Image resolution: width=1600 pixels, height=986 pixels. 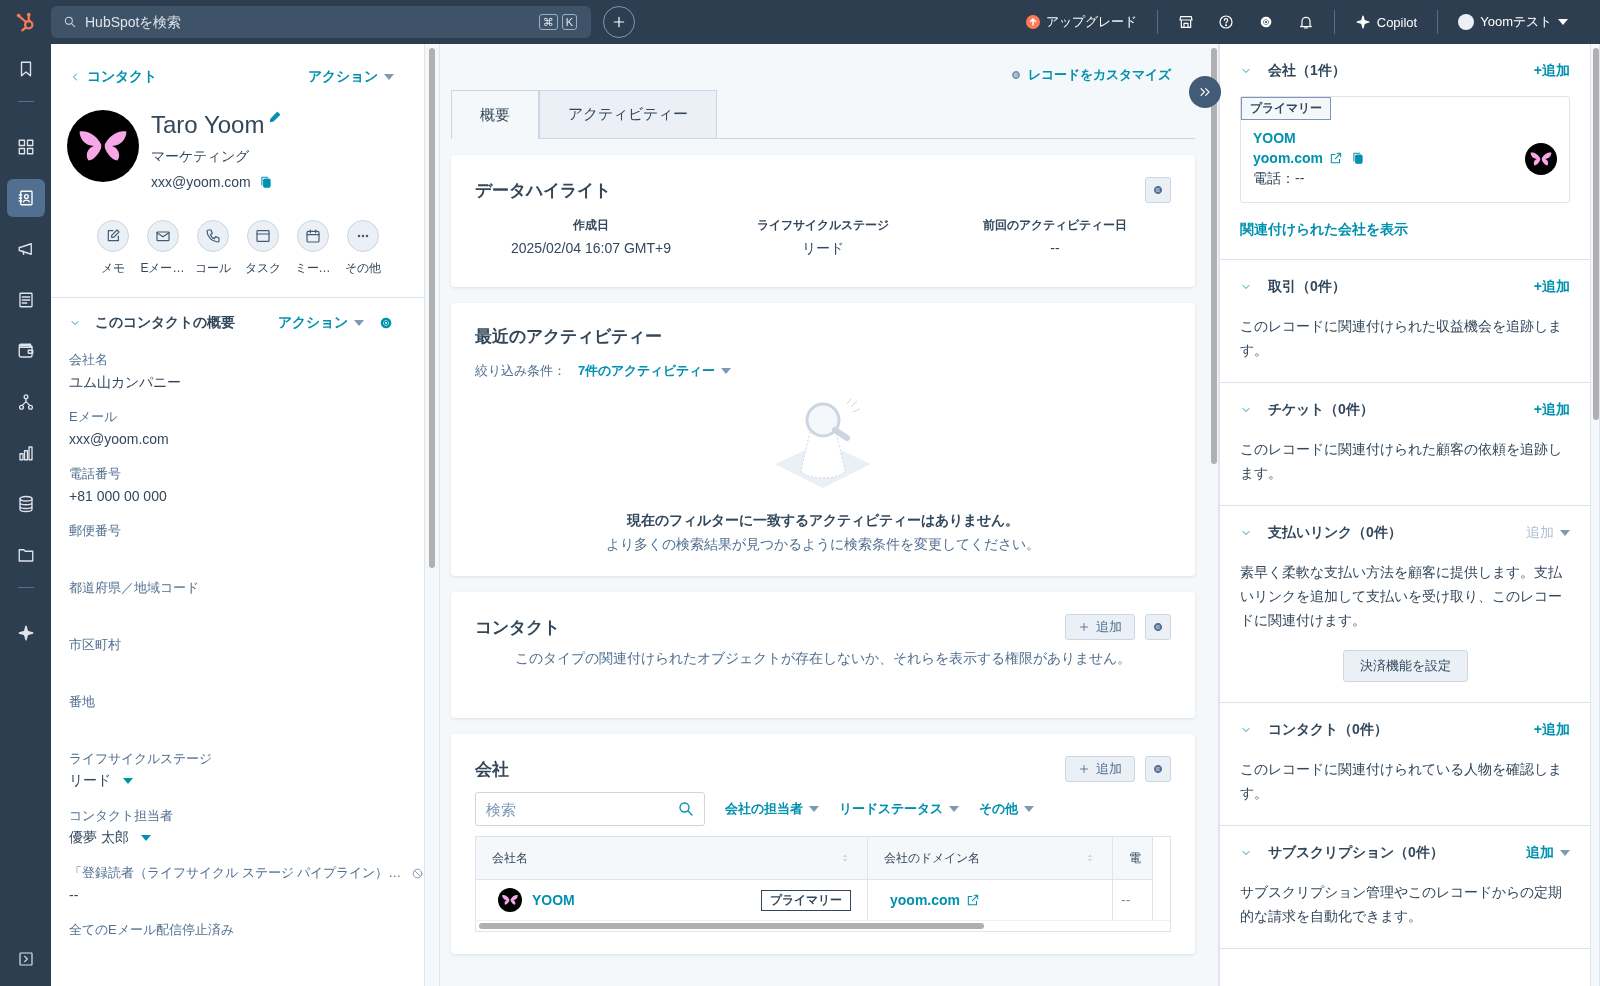 What do you see at coordinates (262, 248) in the screenshot?
I see `quick-action-button: タスク` at bounding box center [262, 248].